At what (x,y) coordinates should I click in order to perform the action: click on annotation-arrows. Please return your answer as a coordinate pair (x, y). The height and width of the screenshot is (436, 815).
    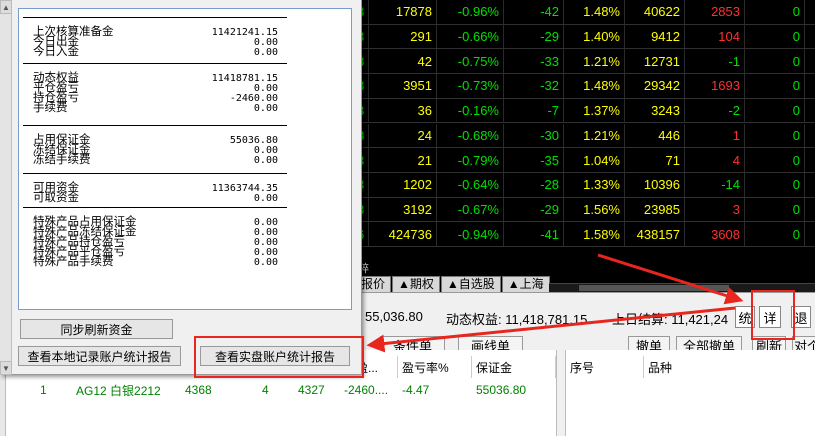
    Looking at the image, I should click on (555, 303).